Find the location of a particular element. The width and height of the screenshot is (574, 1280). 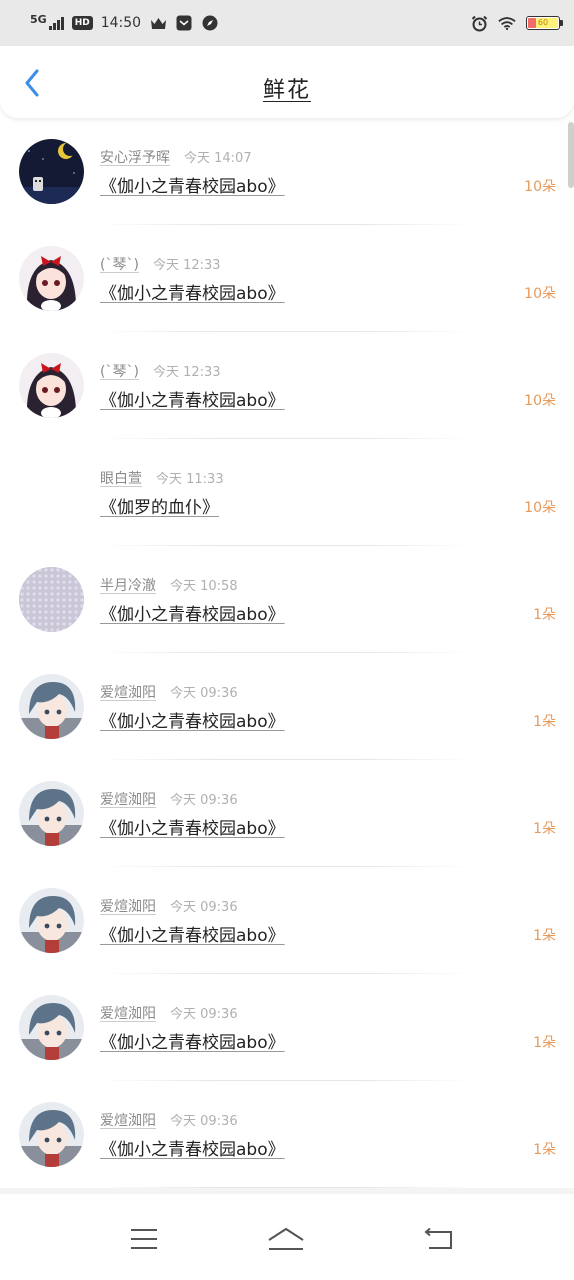

home-icon is located at coordinates (286, 1238).